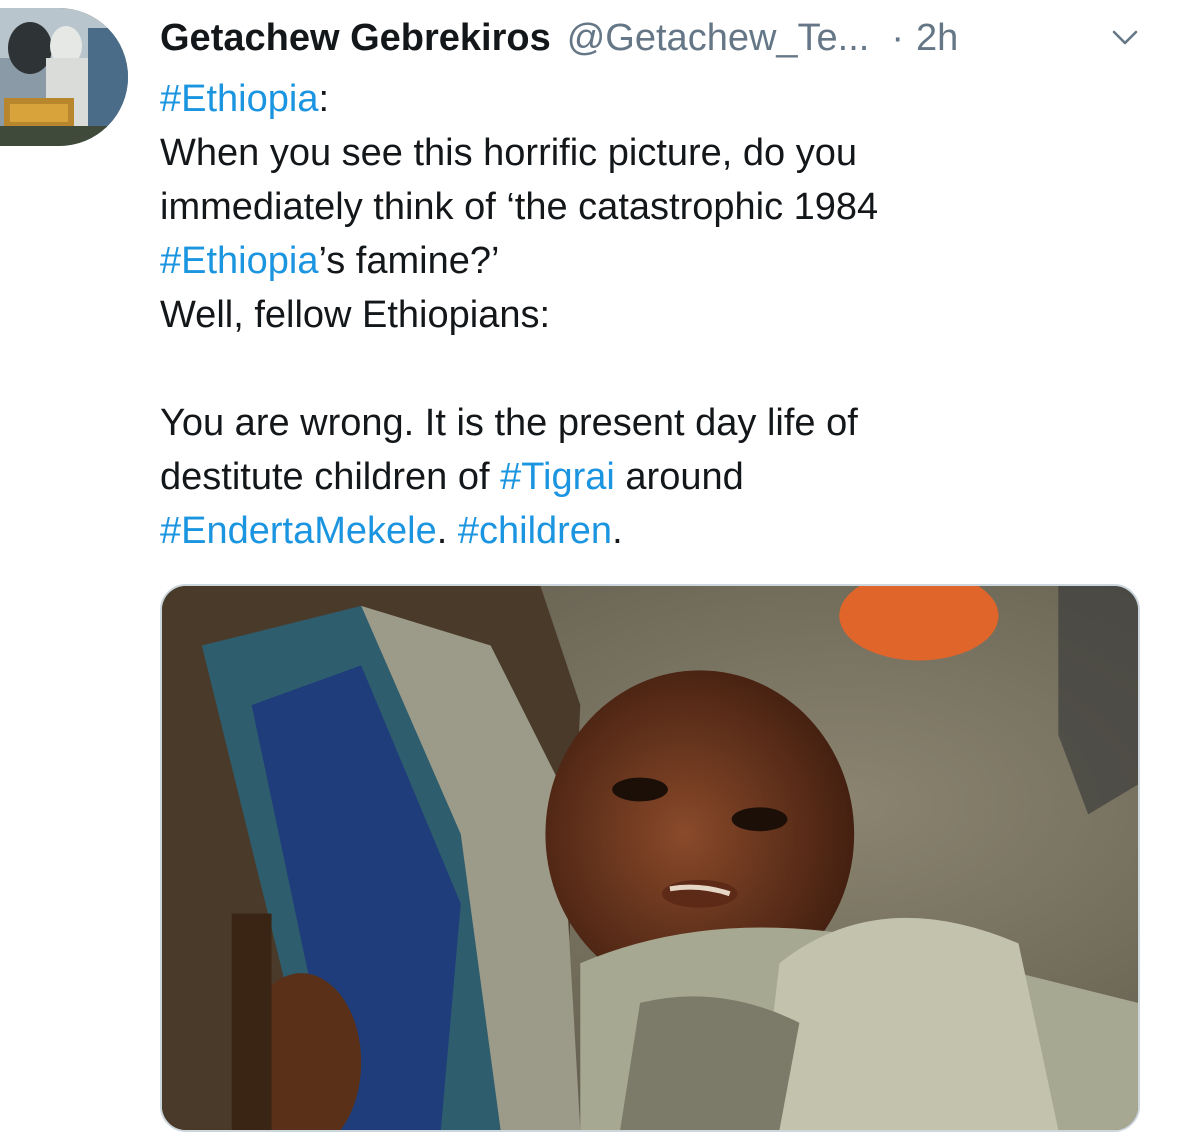 The height and width of the screenshot is (1146, 1188). What do you see at coordinates (679, 477) in the screenshot?
I see `text-fragment: around` at bounding box center [679, 477].